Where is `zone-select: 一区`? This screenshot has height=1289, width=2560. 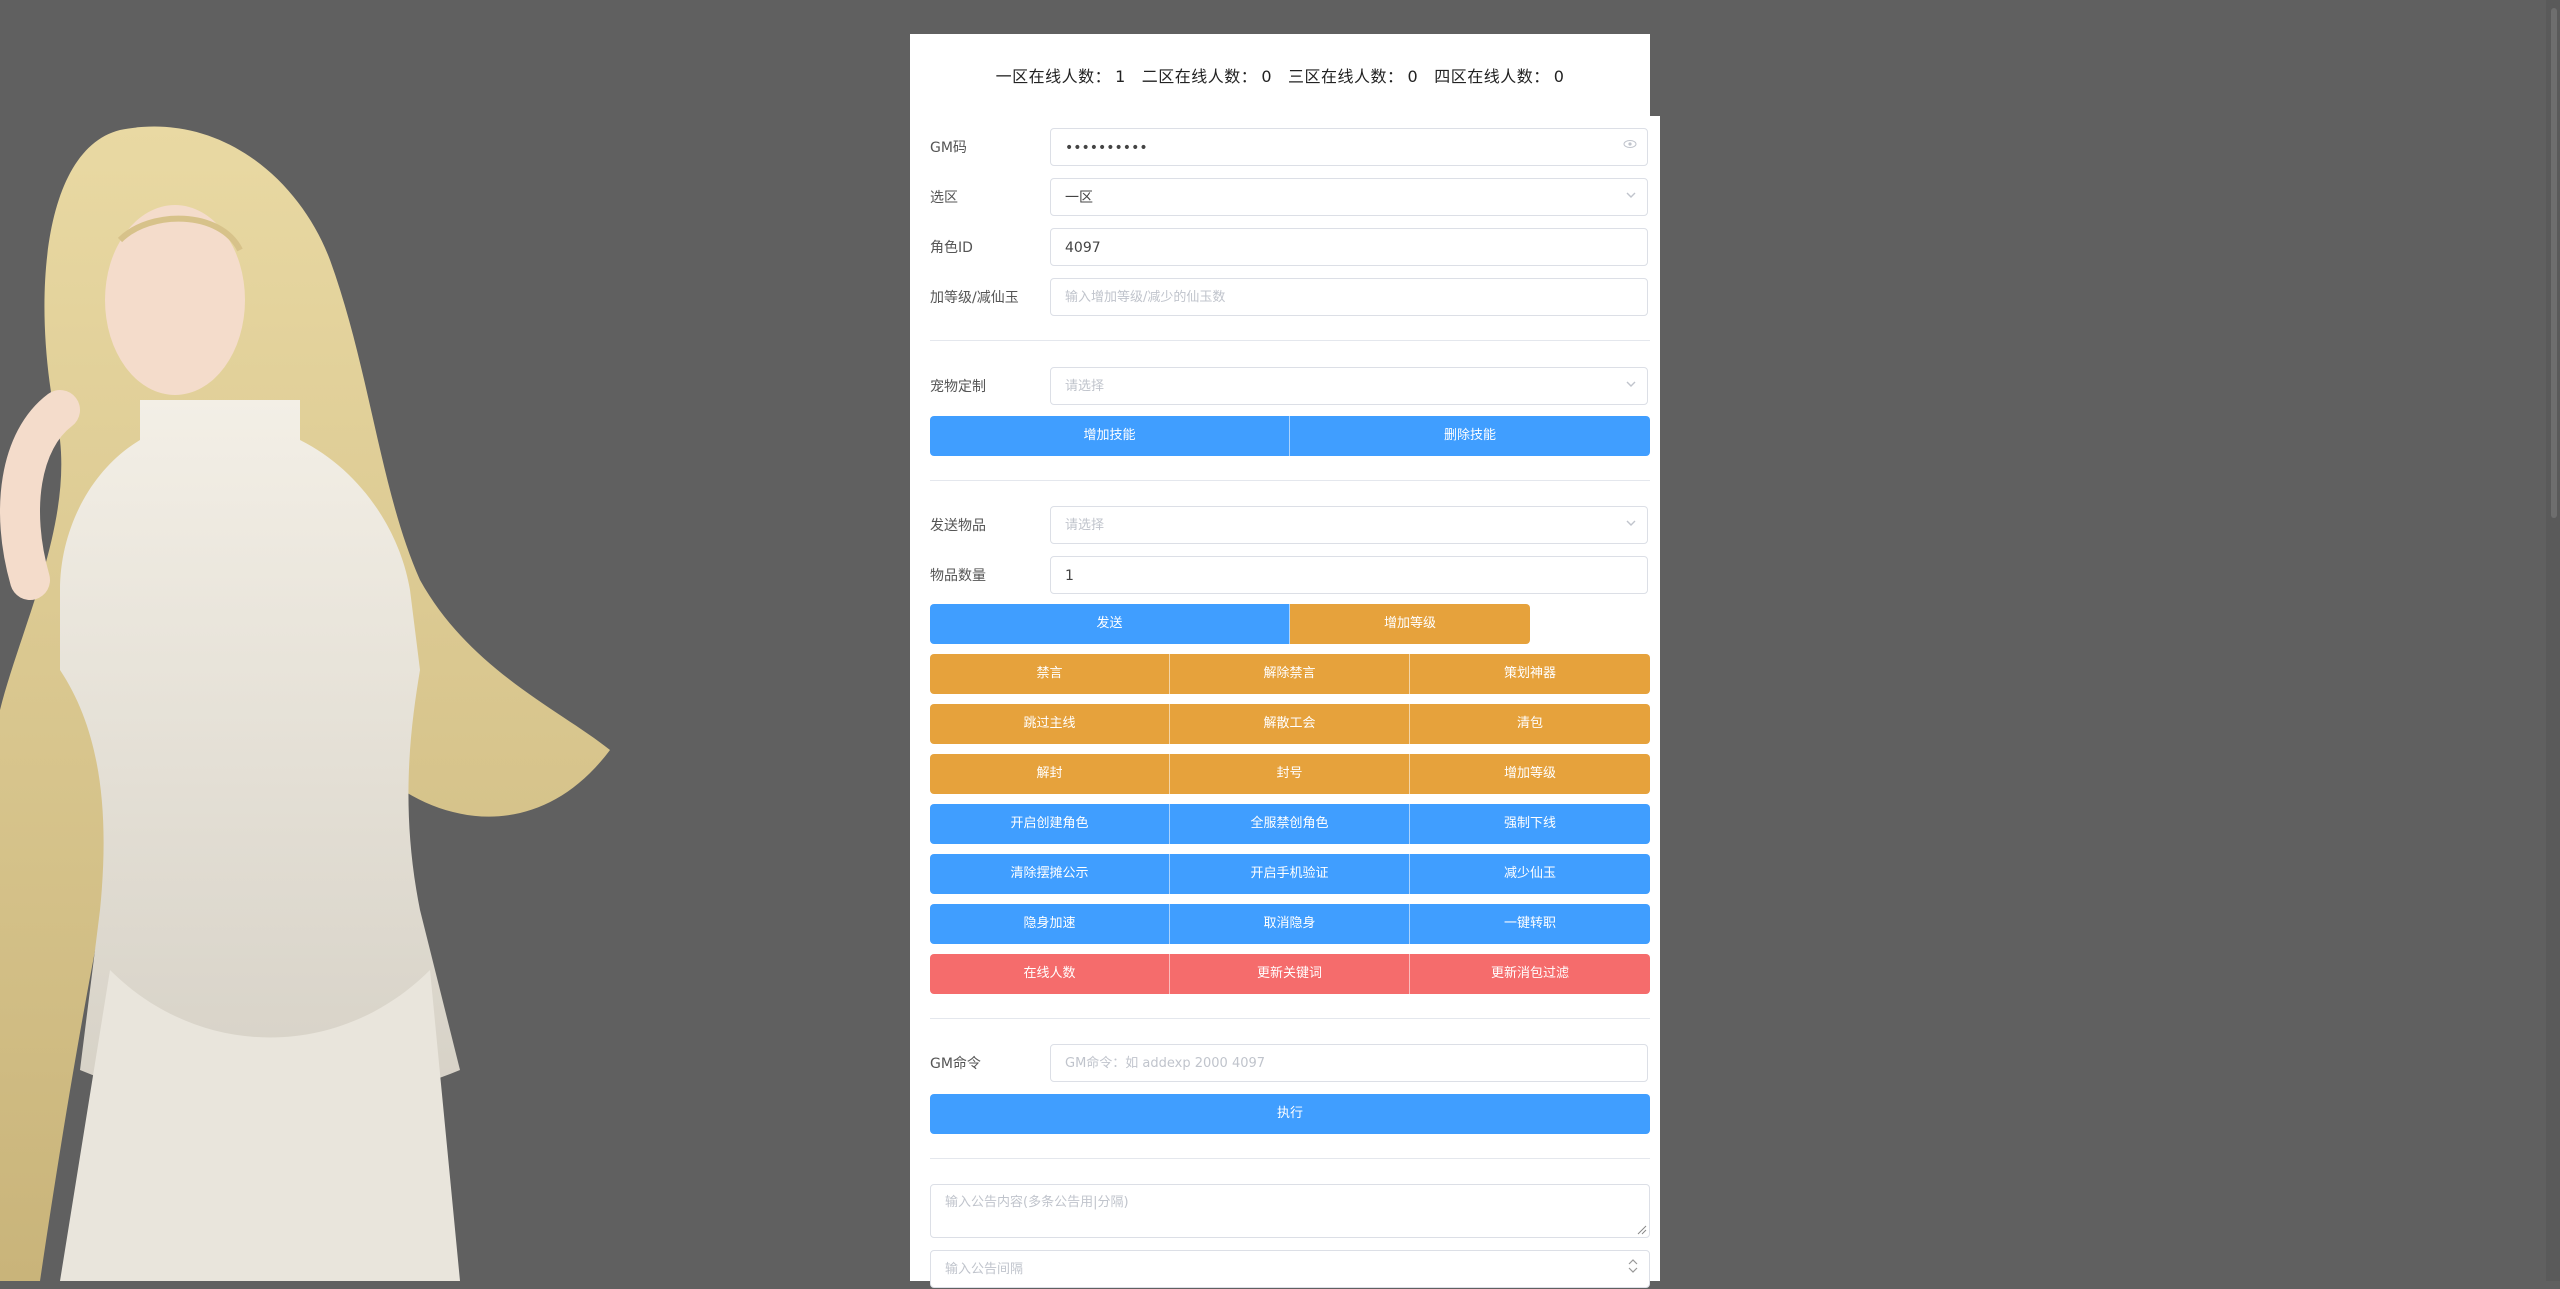 zone-select: 一区 is located at coordinates (1349, 197).